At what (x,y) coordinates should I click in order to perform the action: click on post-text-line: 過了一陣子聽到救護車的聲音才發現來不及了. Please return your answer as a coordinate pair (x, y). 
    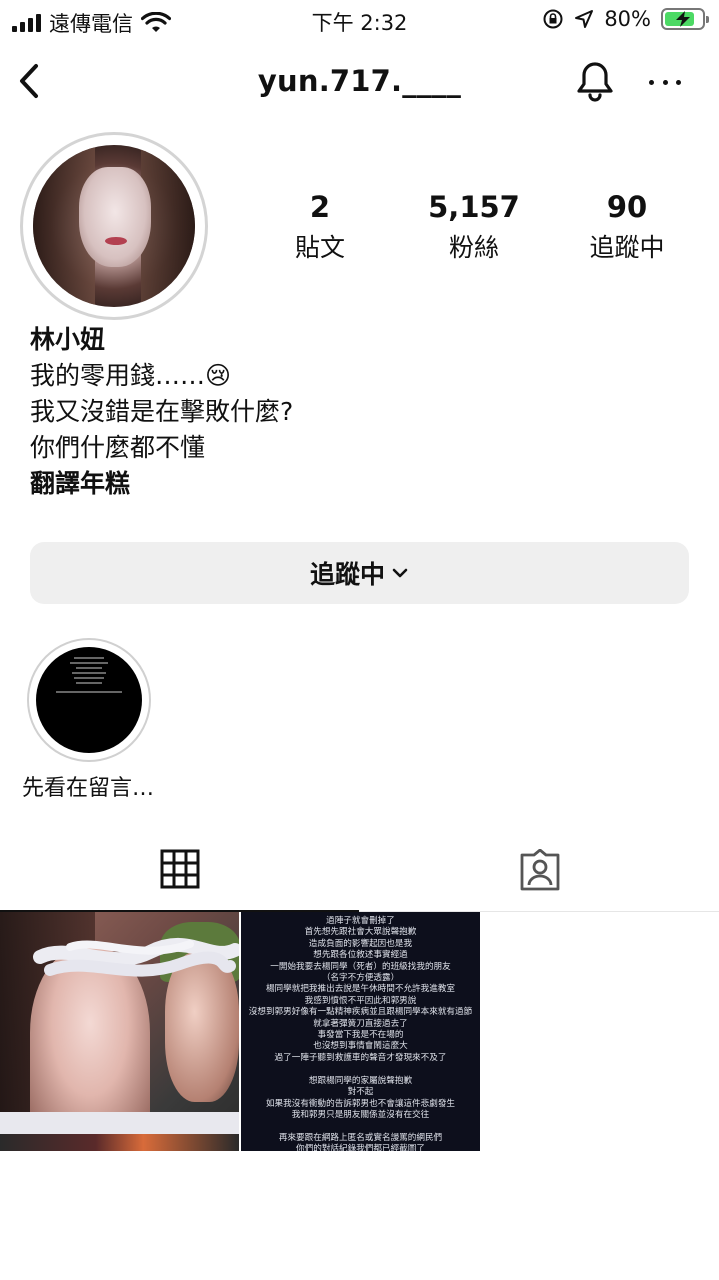
    Looking at the image, I should click on (360, 1057).